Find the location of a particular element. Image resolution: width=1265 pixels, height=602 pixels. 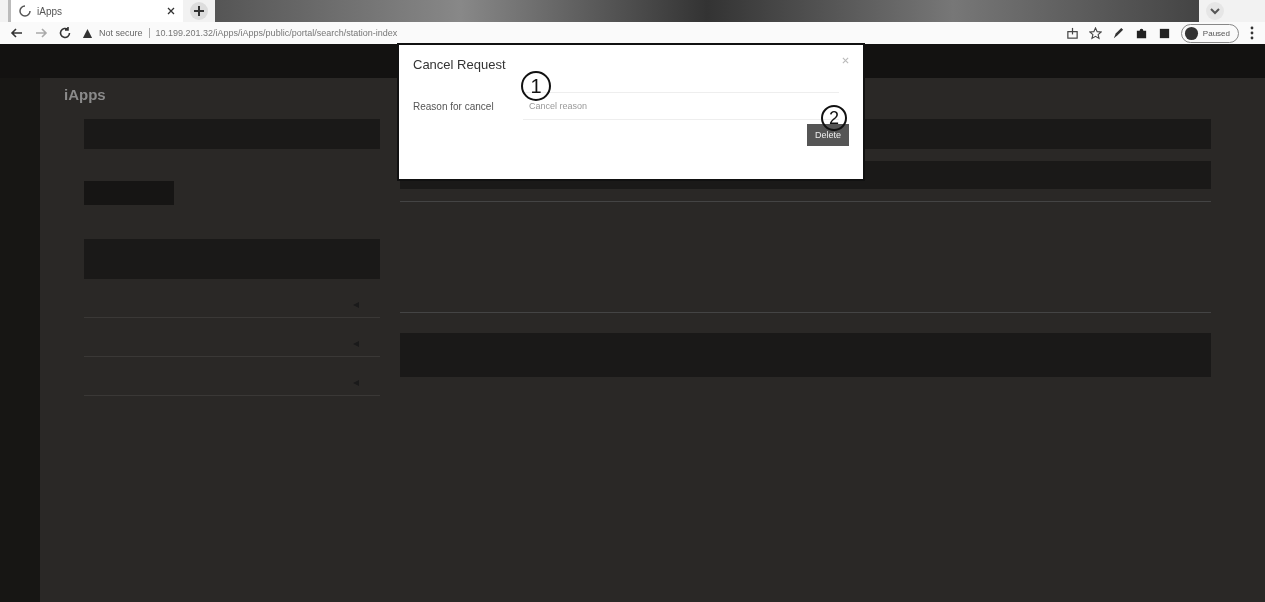

close-icon is located at coordinates (171, 11).